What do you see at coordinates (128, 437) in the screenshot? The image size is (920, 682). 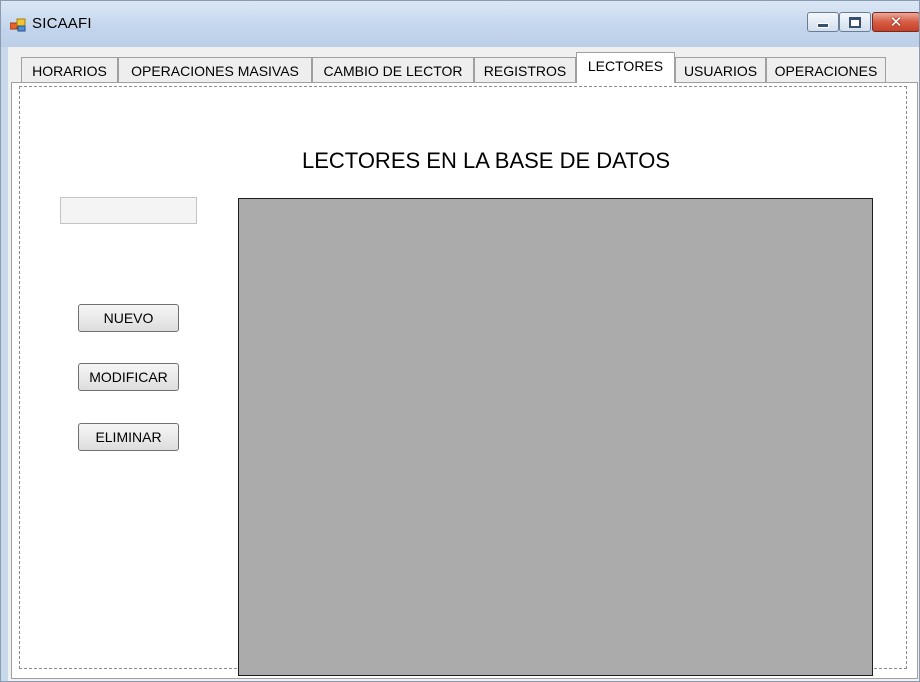 I see `eliminar-button: ELIMINAR` at bounding box center [128, 437].